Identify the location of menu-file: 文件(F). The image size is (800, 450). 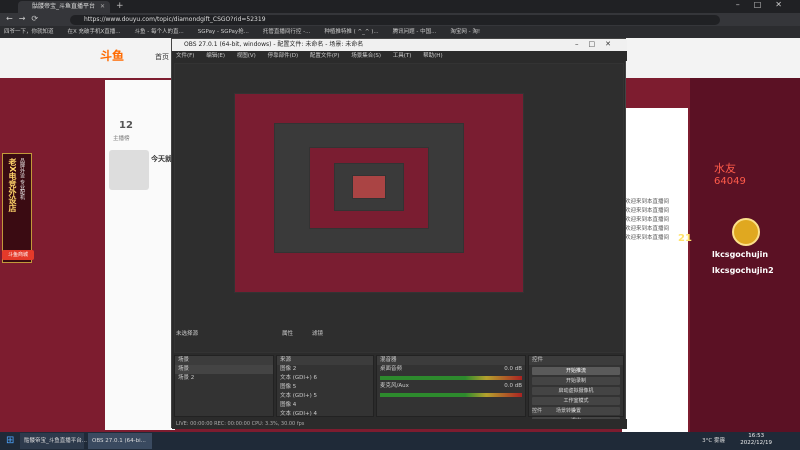
(185, 56).